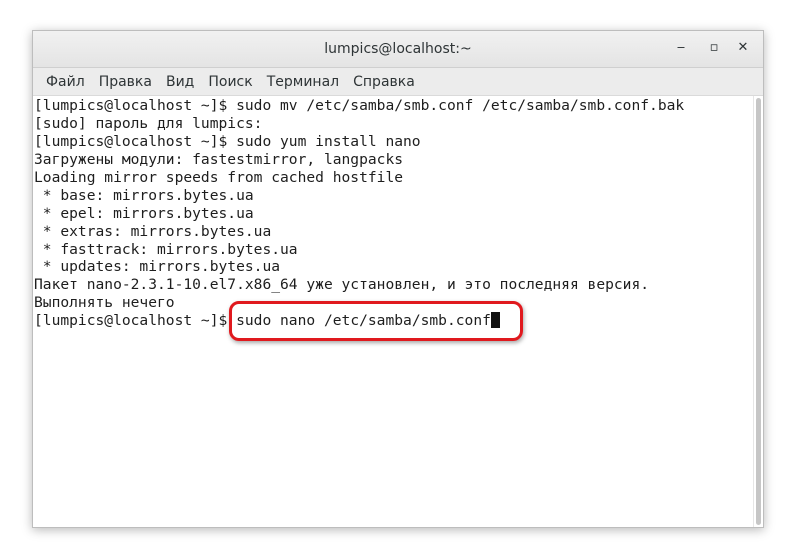  I want to click on terminal-line: * base: mirrors.bytes.ua, so click(144, 195).